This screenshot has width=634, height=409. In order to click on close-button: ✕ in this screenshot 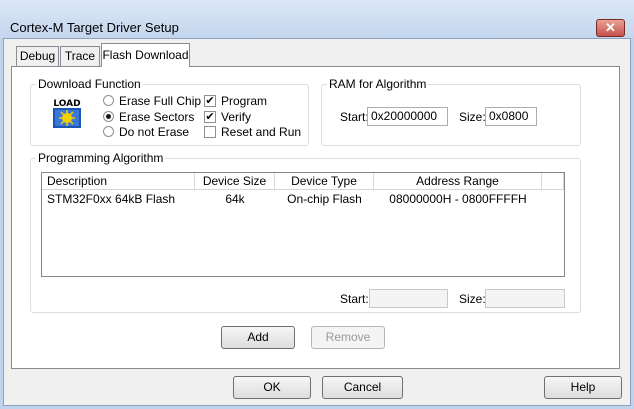, I will do `click(610, 28)`.